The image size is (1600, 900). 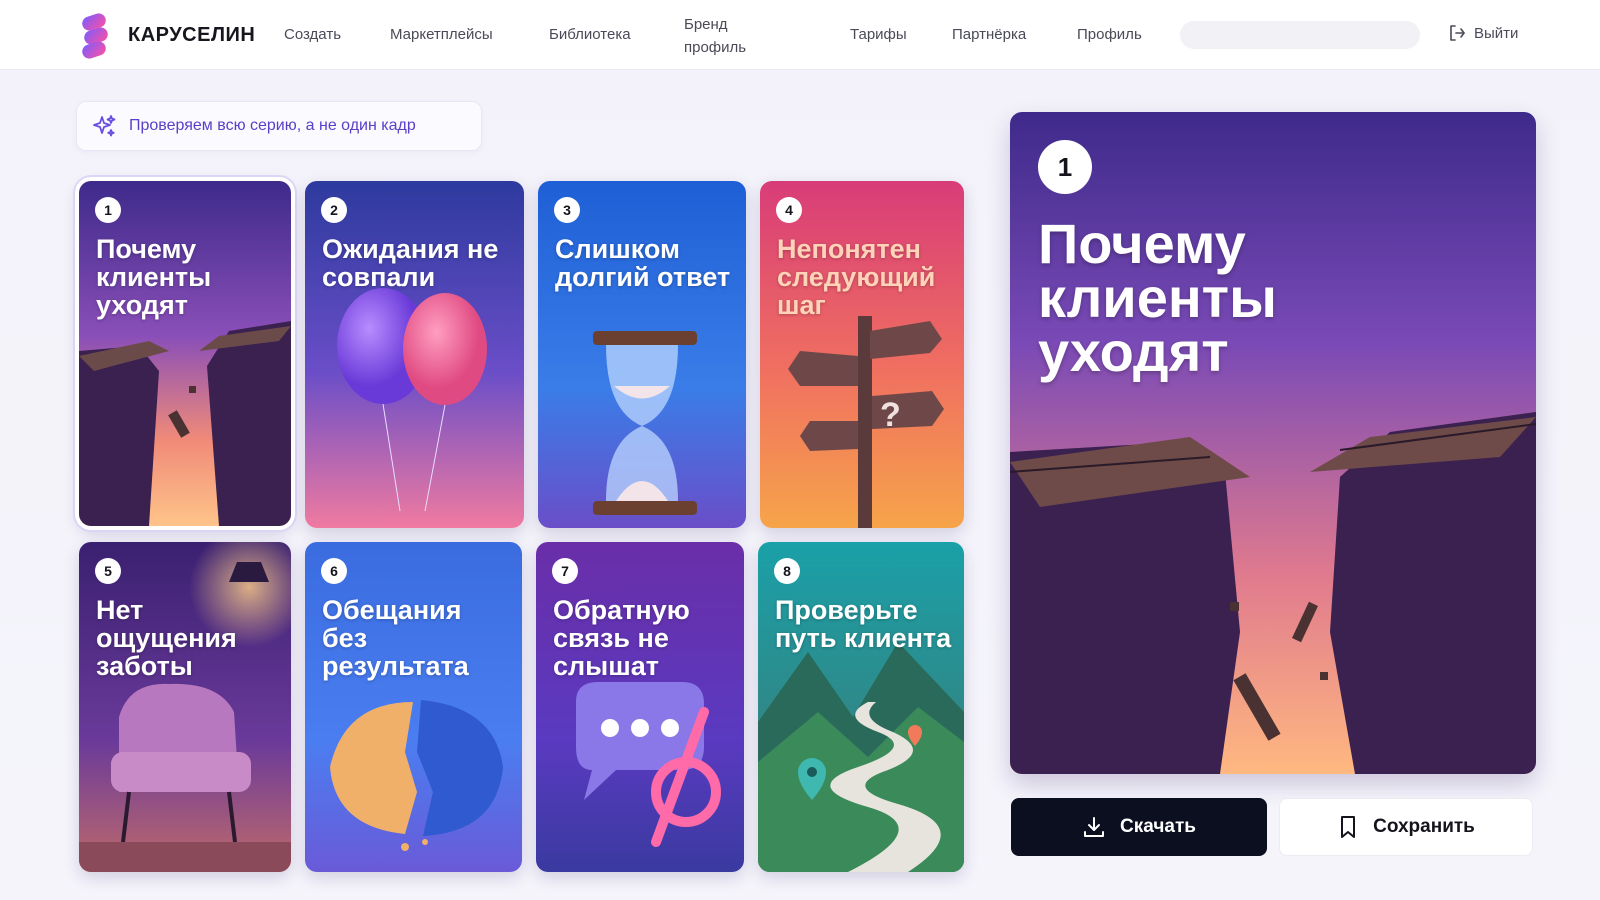 What do you see at coordinates (1109, 34) in the screenshot?
I see `nav-profile: Профиль` at bounding box center [1109, 34].